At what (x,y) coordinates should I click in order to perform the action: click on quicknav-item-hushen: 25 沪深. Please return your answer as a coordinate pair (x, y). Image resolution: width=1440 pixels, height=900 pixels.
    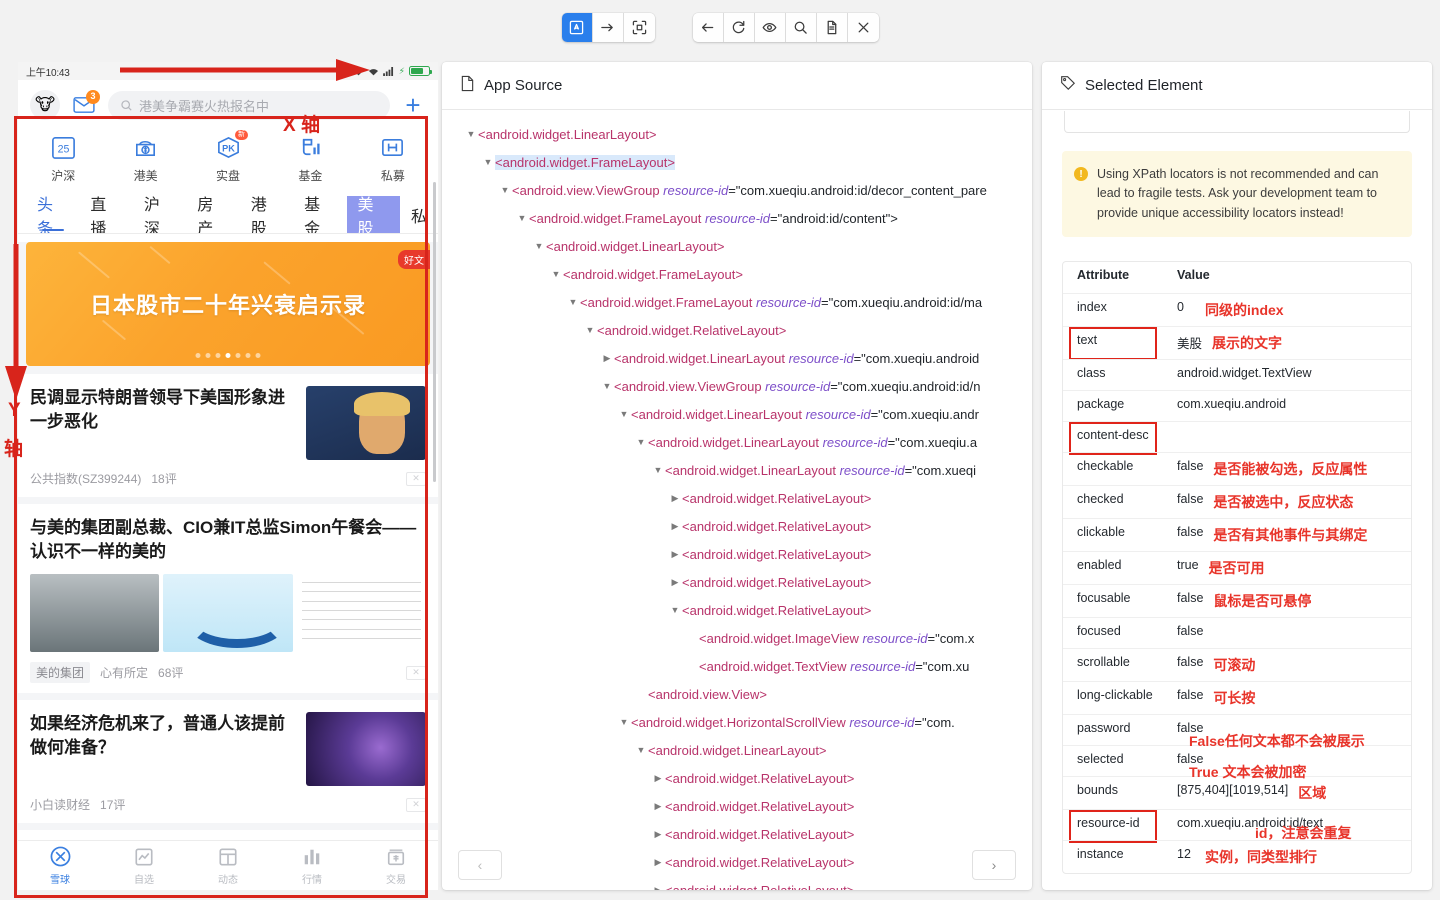
    Looking at the image, I should click on (63, 158).